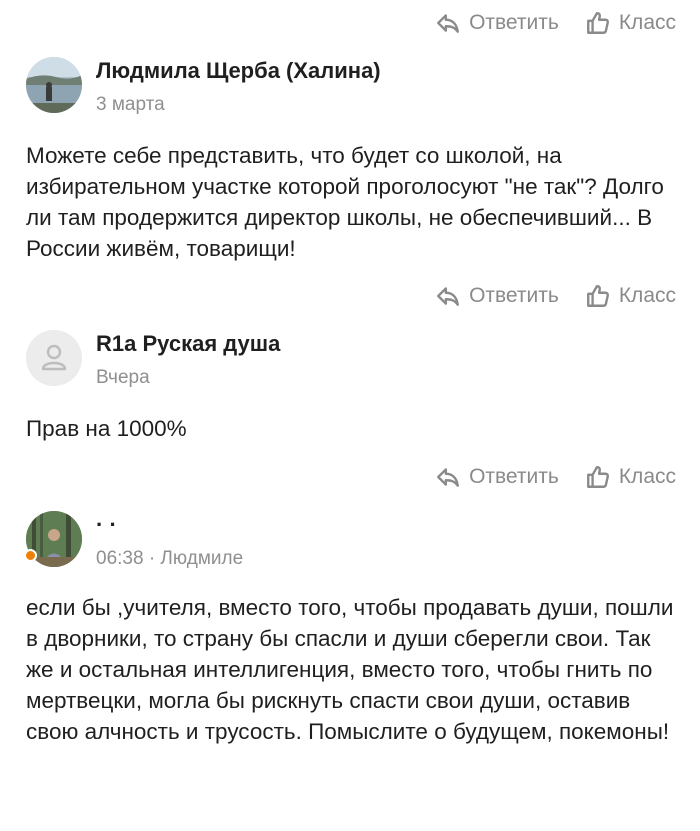 The width and height of the screenshot is (700, 831). I want to click on avatar-photo-lake-icon, so click(54, 85).